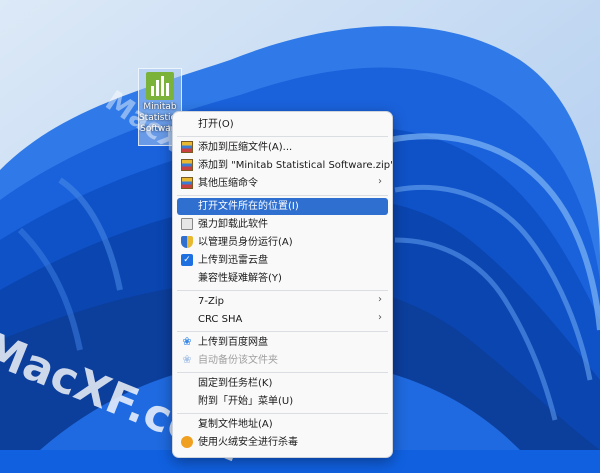  I want to click on menu-item-run-as-admin: 以管理员身份运行(A), so click(282, 242).